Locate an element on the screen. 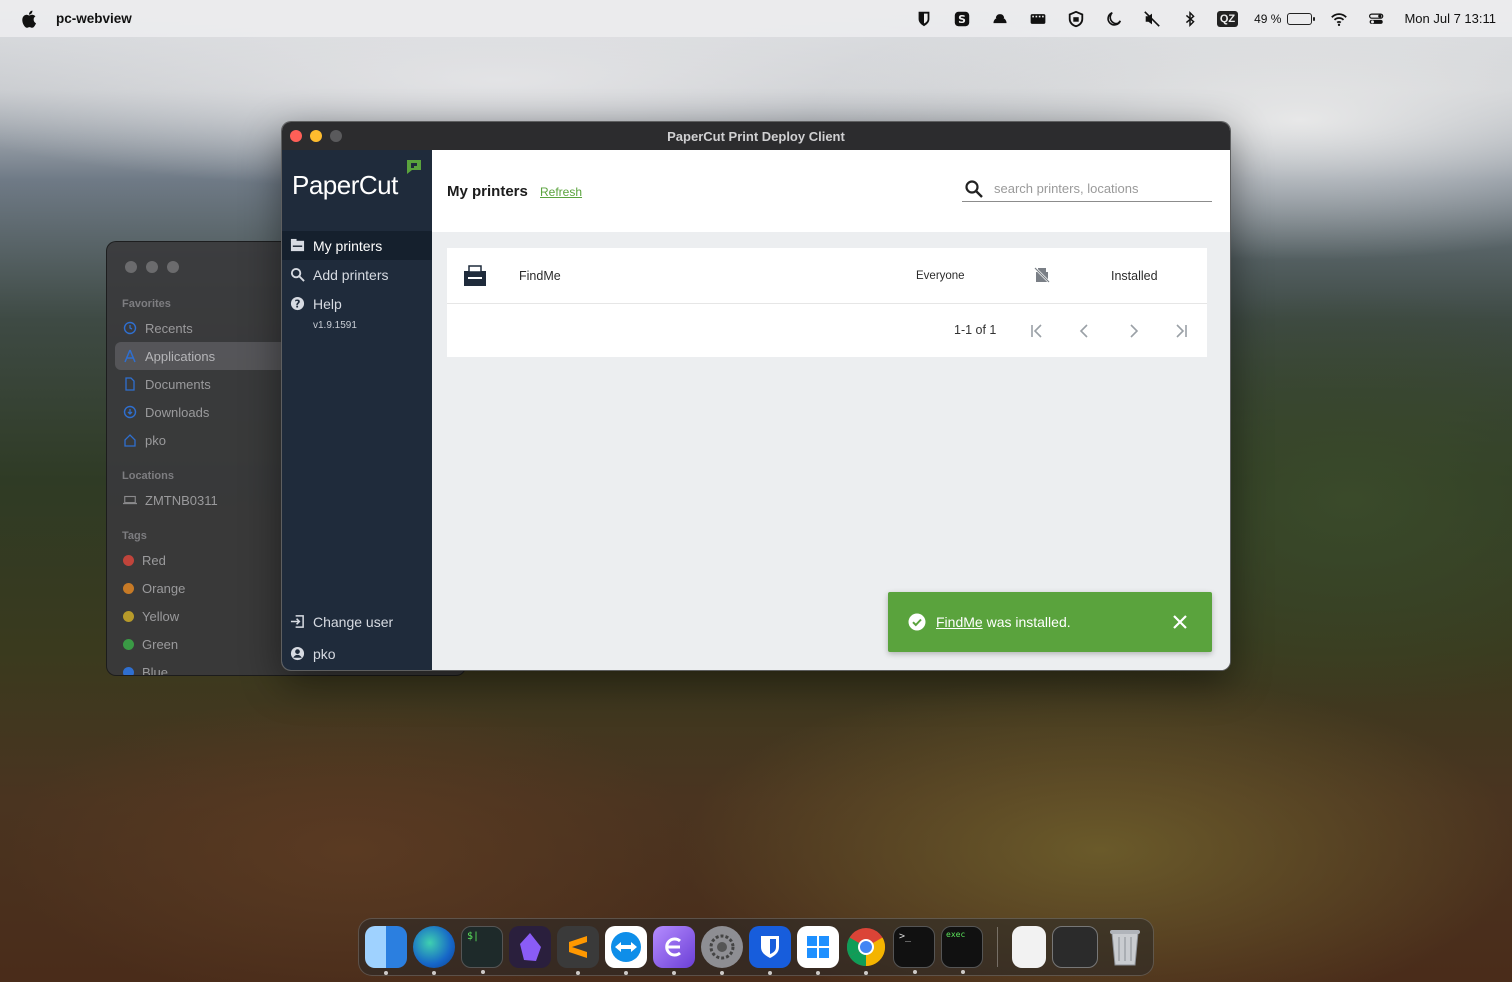 The height and width of the screenshot is (982, 1512). locations-heading: Locations is located at coordinates (148, 476).